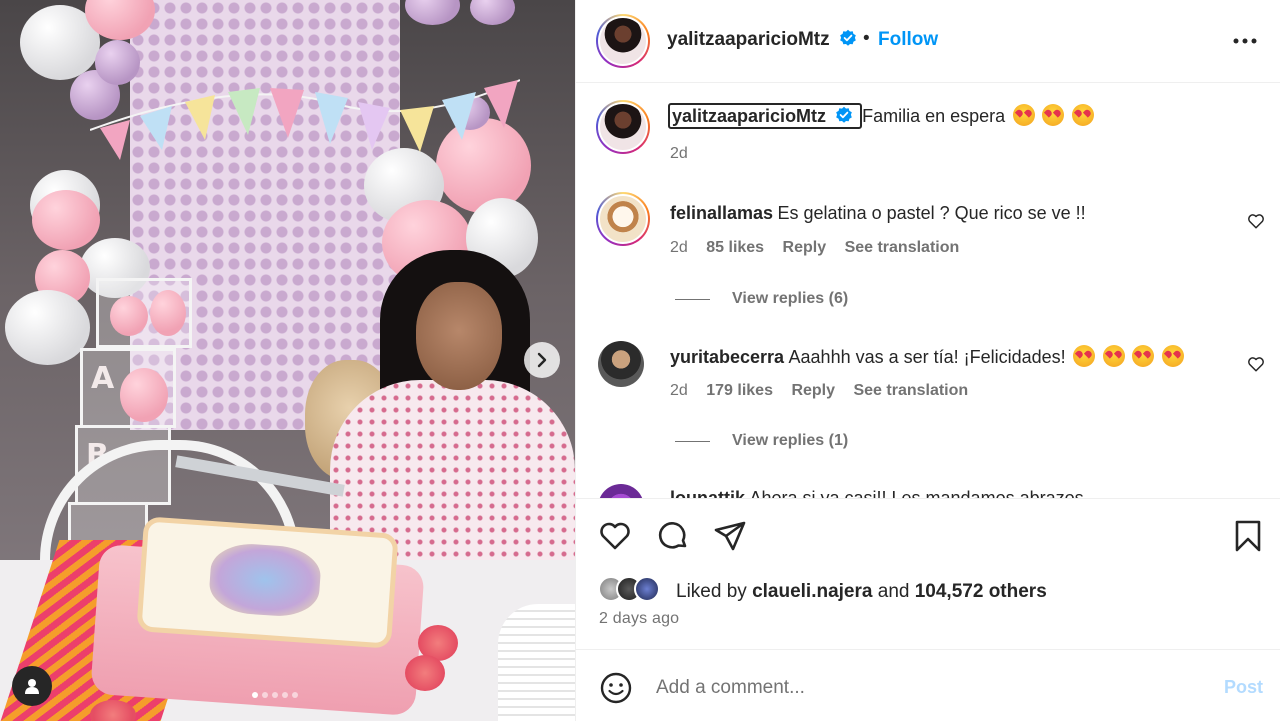 Image resolution: width=1280 pixels, height=721 pixels. I want to click on smiling-face-with-hearts-emoji, so click(1053, 115).